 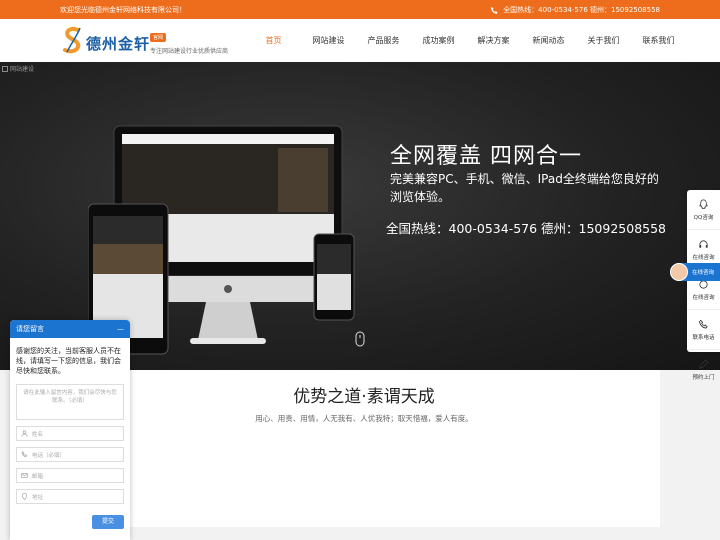 I want to click on logo-badge: 官网, so click(x=158, y=37).